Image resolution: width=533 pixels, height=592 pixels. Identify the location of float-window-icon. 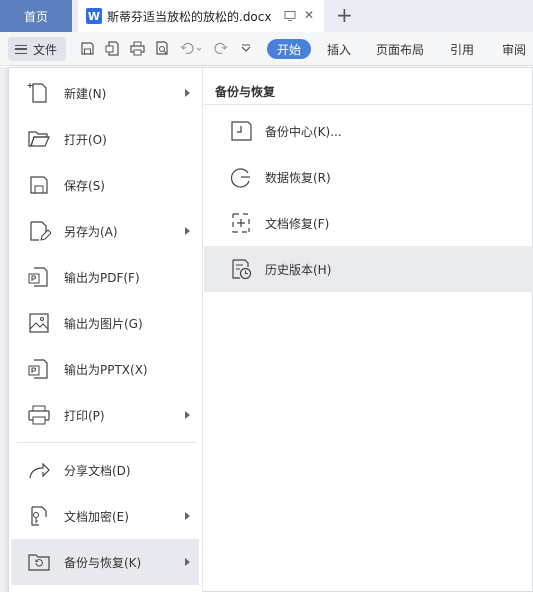
(290, 16).